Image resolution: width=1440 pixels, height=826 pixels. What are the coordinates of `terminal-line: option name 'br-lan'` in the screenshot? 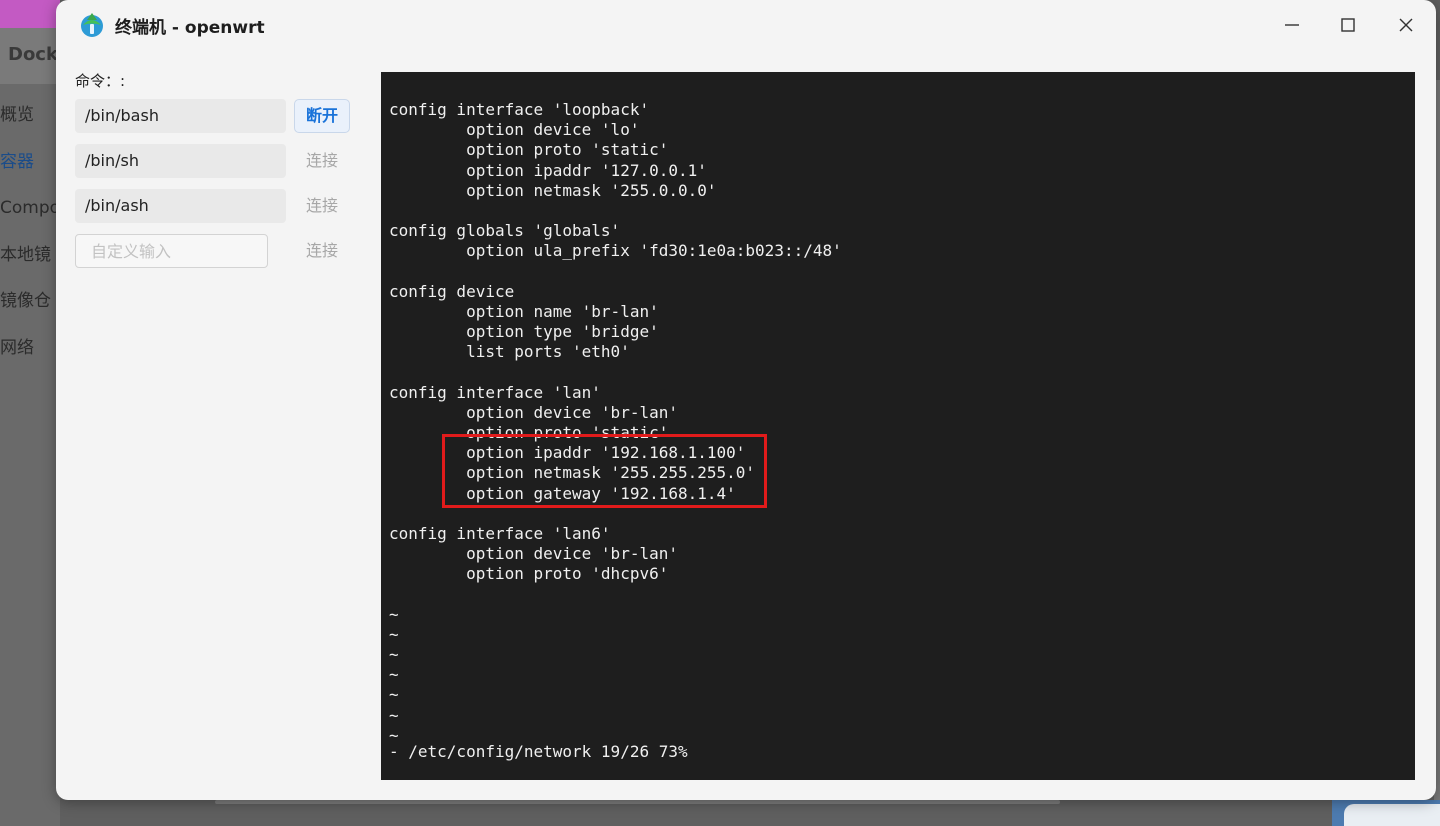 It's located at (524, 311).